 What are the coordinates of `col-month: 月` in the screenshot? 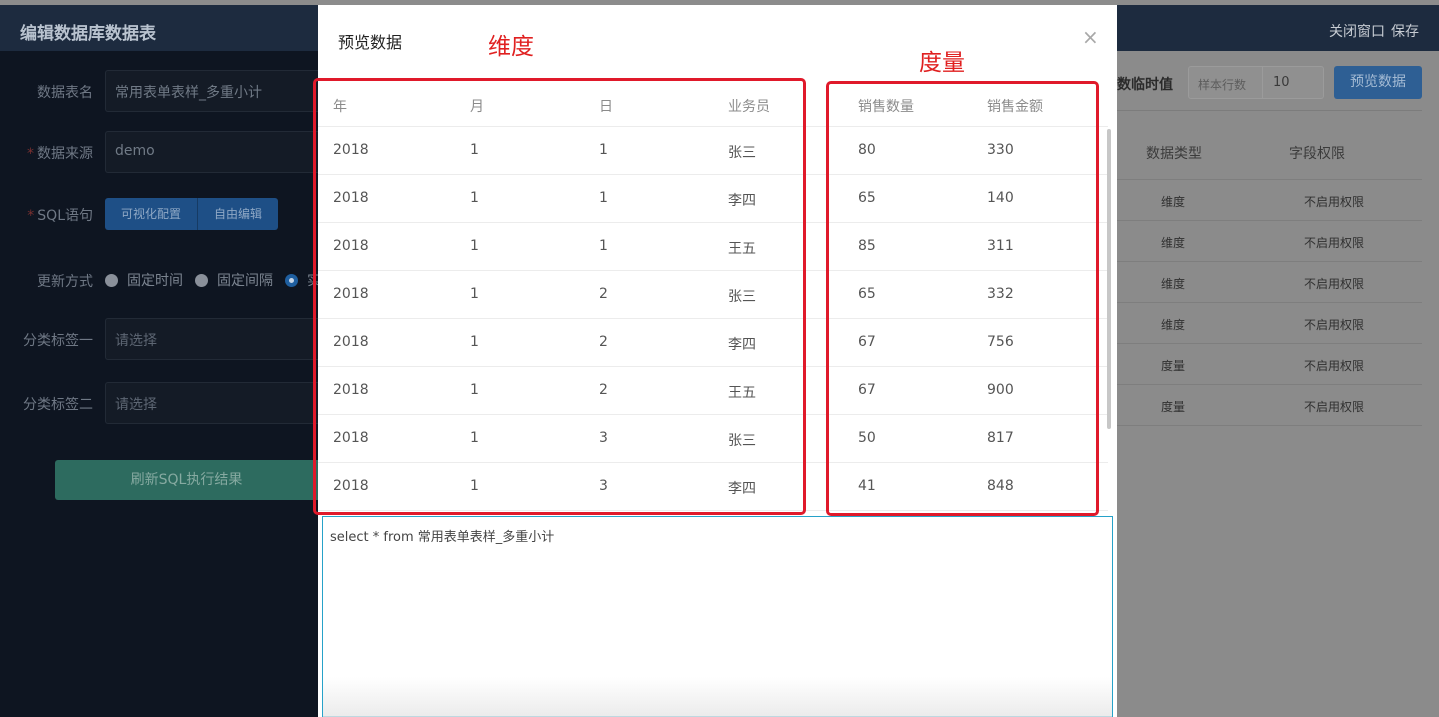 It's located at (477, 107).